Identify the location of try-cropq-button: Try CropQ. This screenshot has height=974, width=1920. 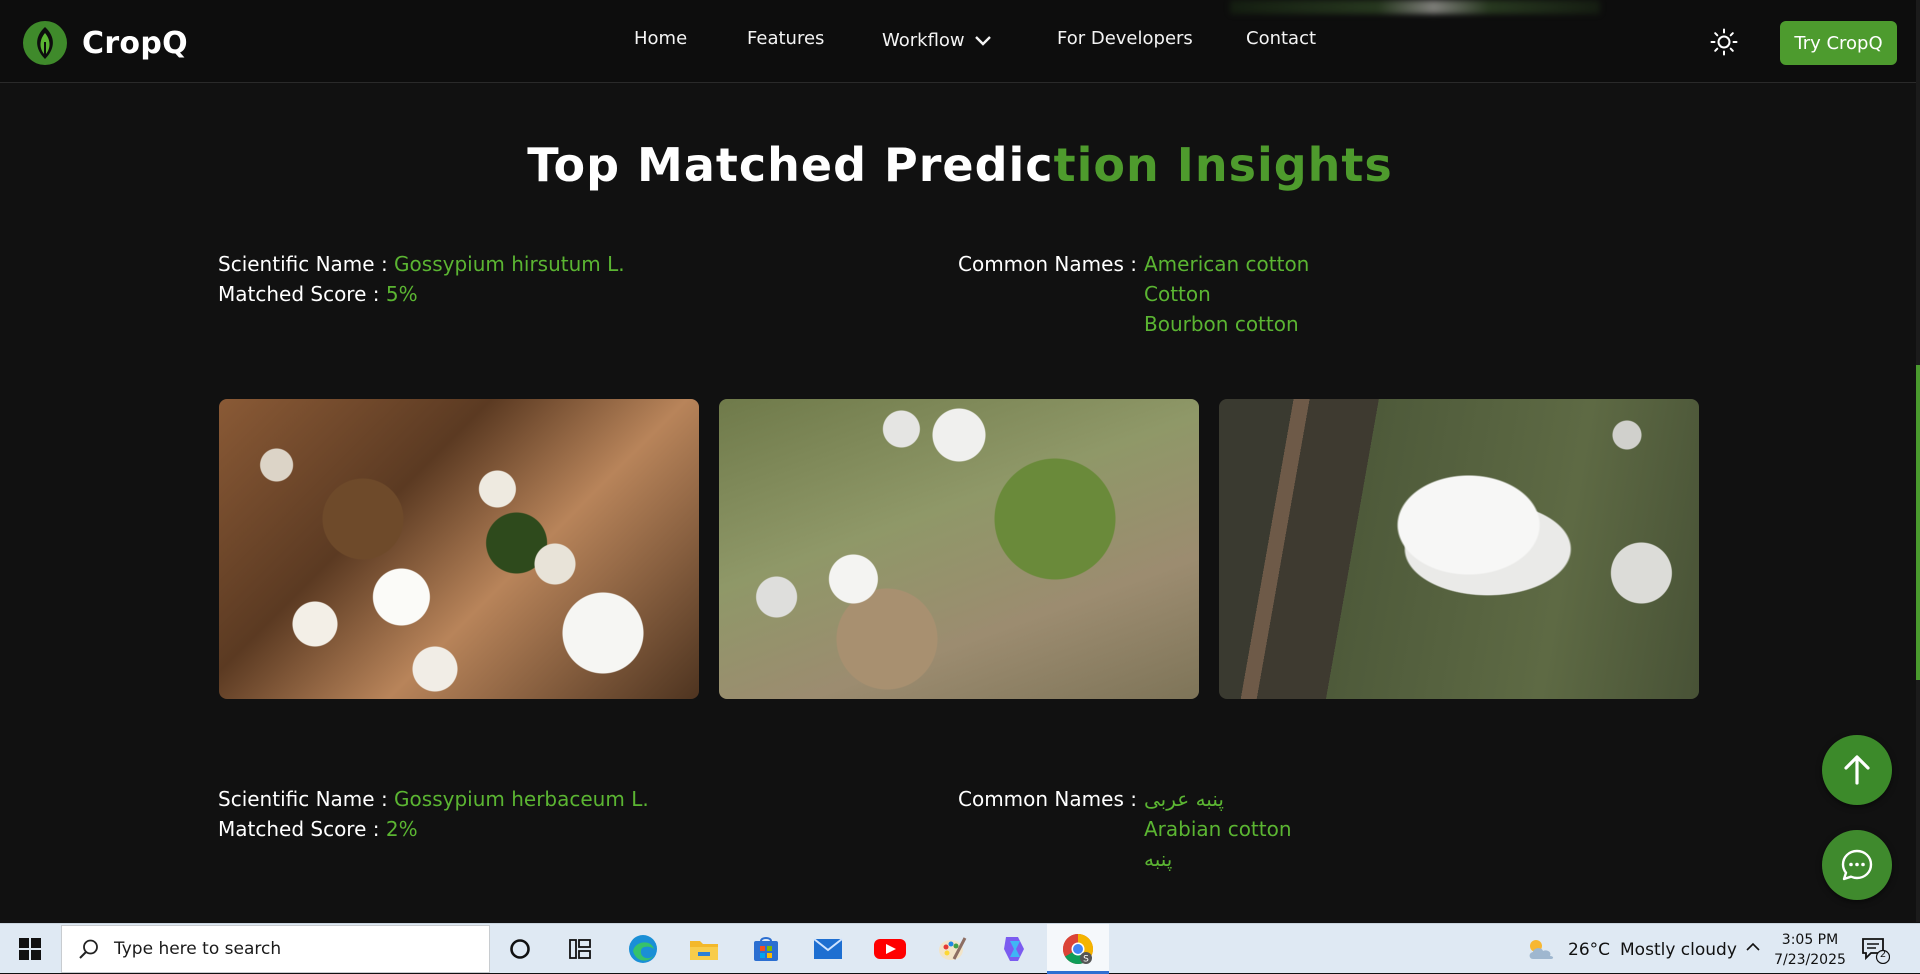
(1838, 43).